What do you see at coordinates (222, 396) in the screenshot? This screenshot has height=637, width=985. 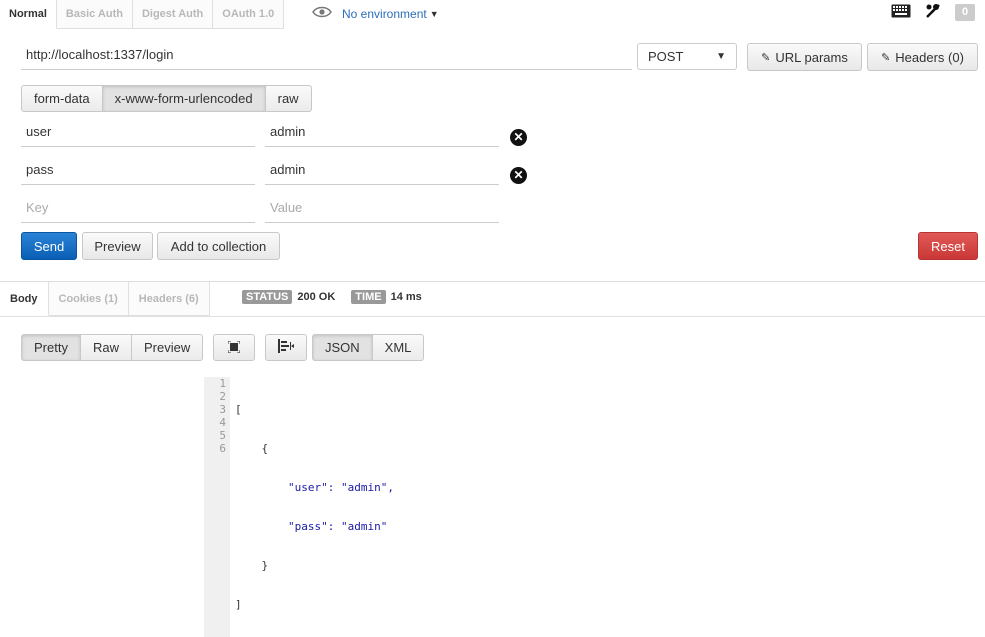 I see `line-number: 2` at bounding box center [222, 396].